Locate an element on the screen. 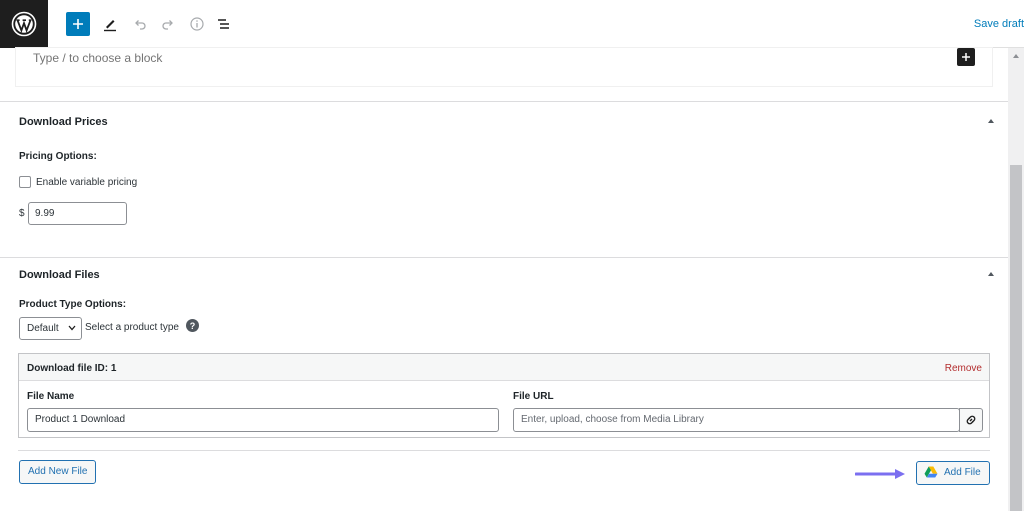  edit-tools-button is located at coordinates (110, 24).